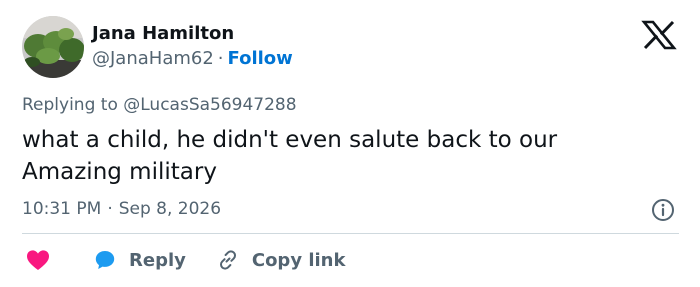 The height and width of the screenshot is (287, 700). I want to click on tweet-timestamp: 10:31 PM · Sep 8, 2026, so click(121, 209).